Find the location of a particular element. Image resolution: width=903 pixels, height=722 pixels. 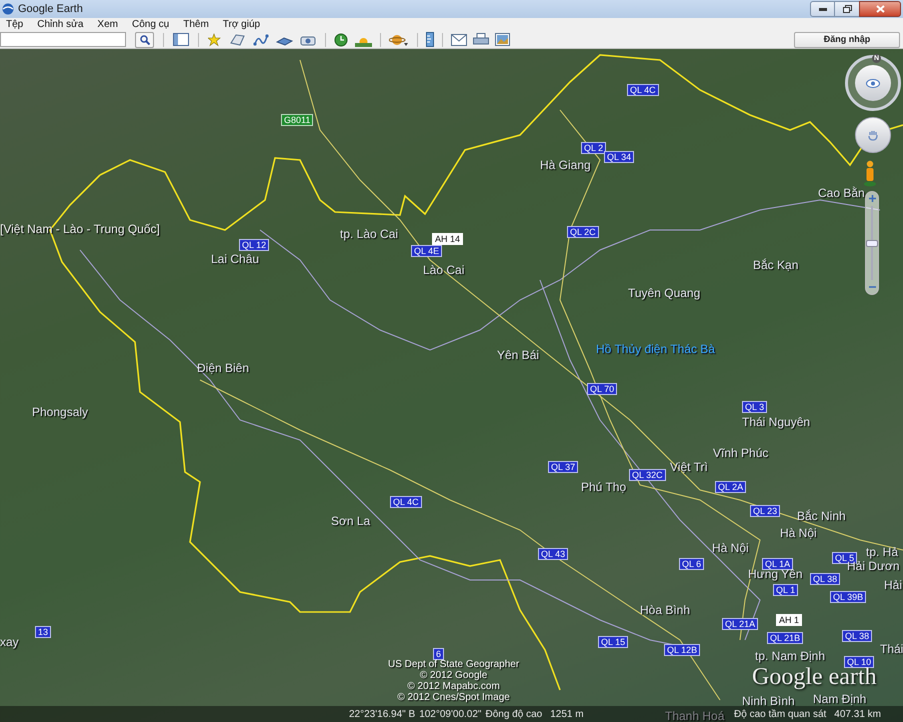

menu-item: Công cụ is located at coordinates (151, 24).